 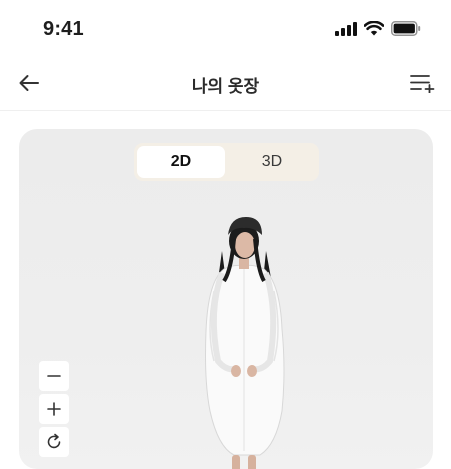 I want to click on status-bar: 9:41, so click(x=225, y=29).